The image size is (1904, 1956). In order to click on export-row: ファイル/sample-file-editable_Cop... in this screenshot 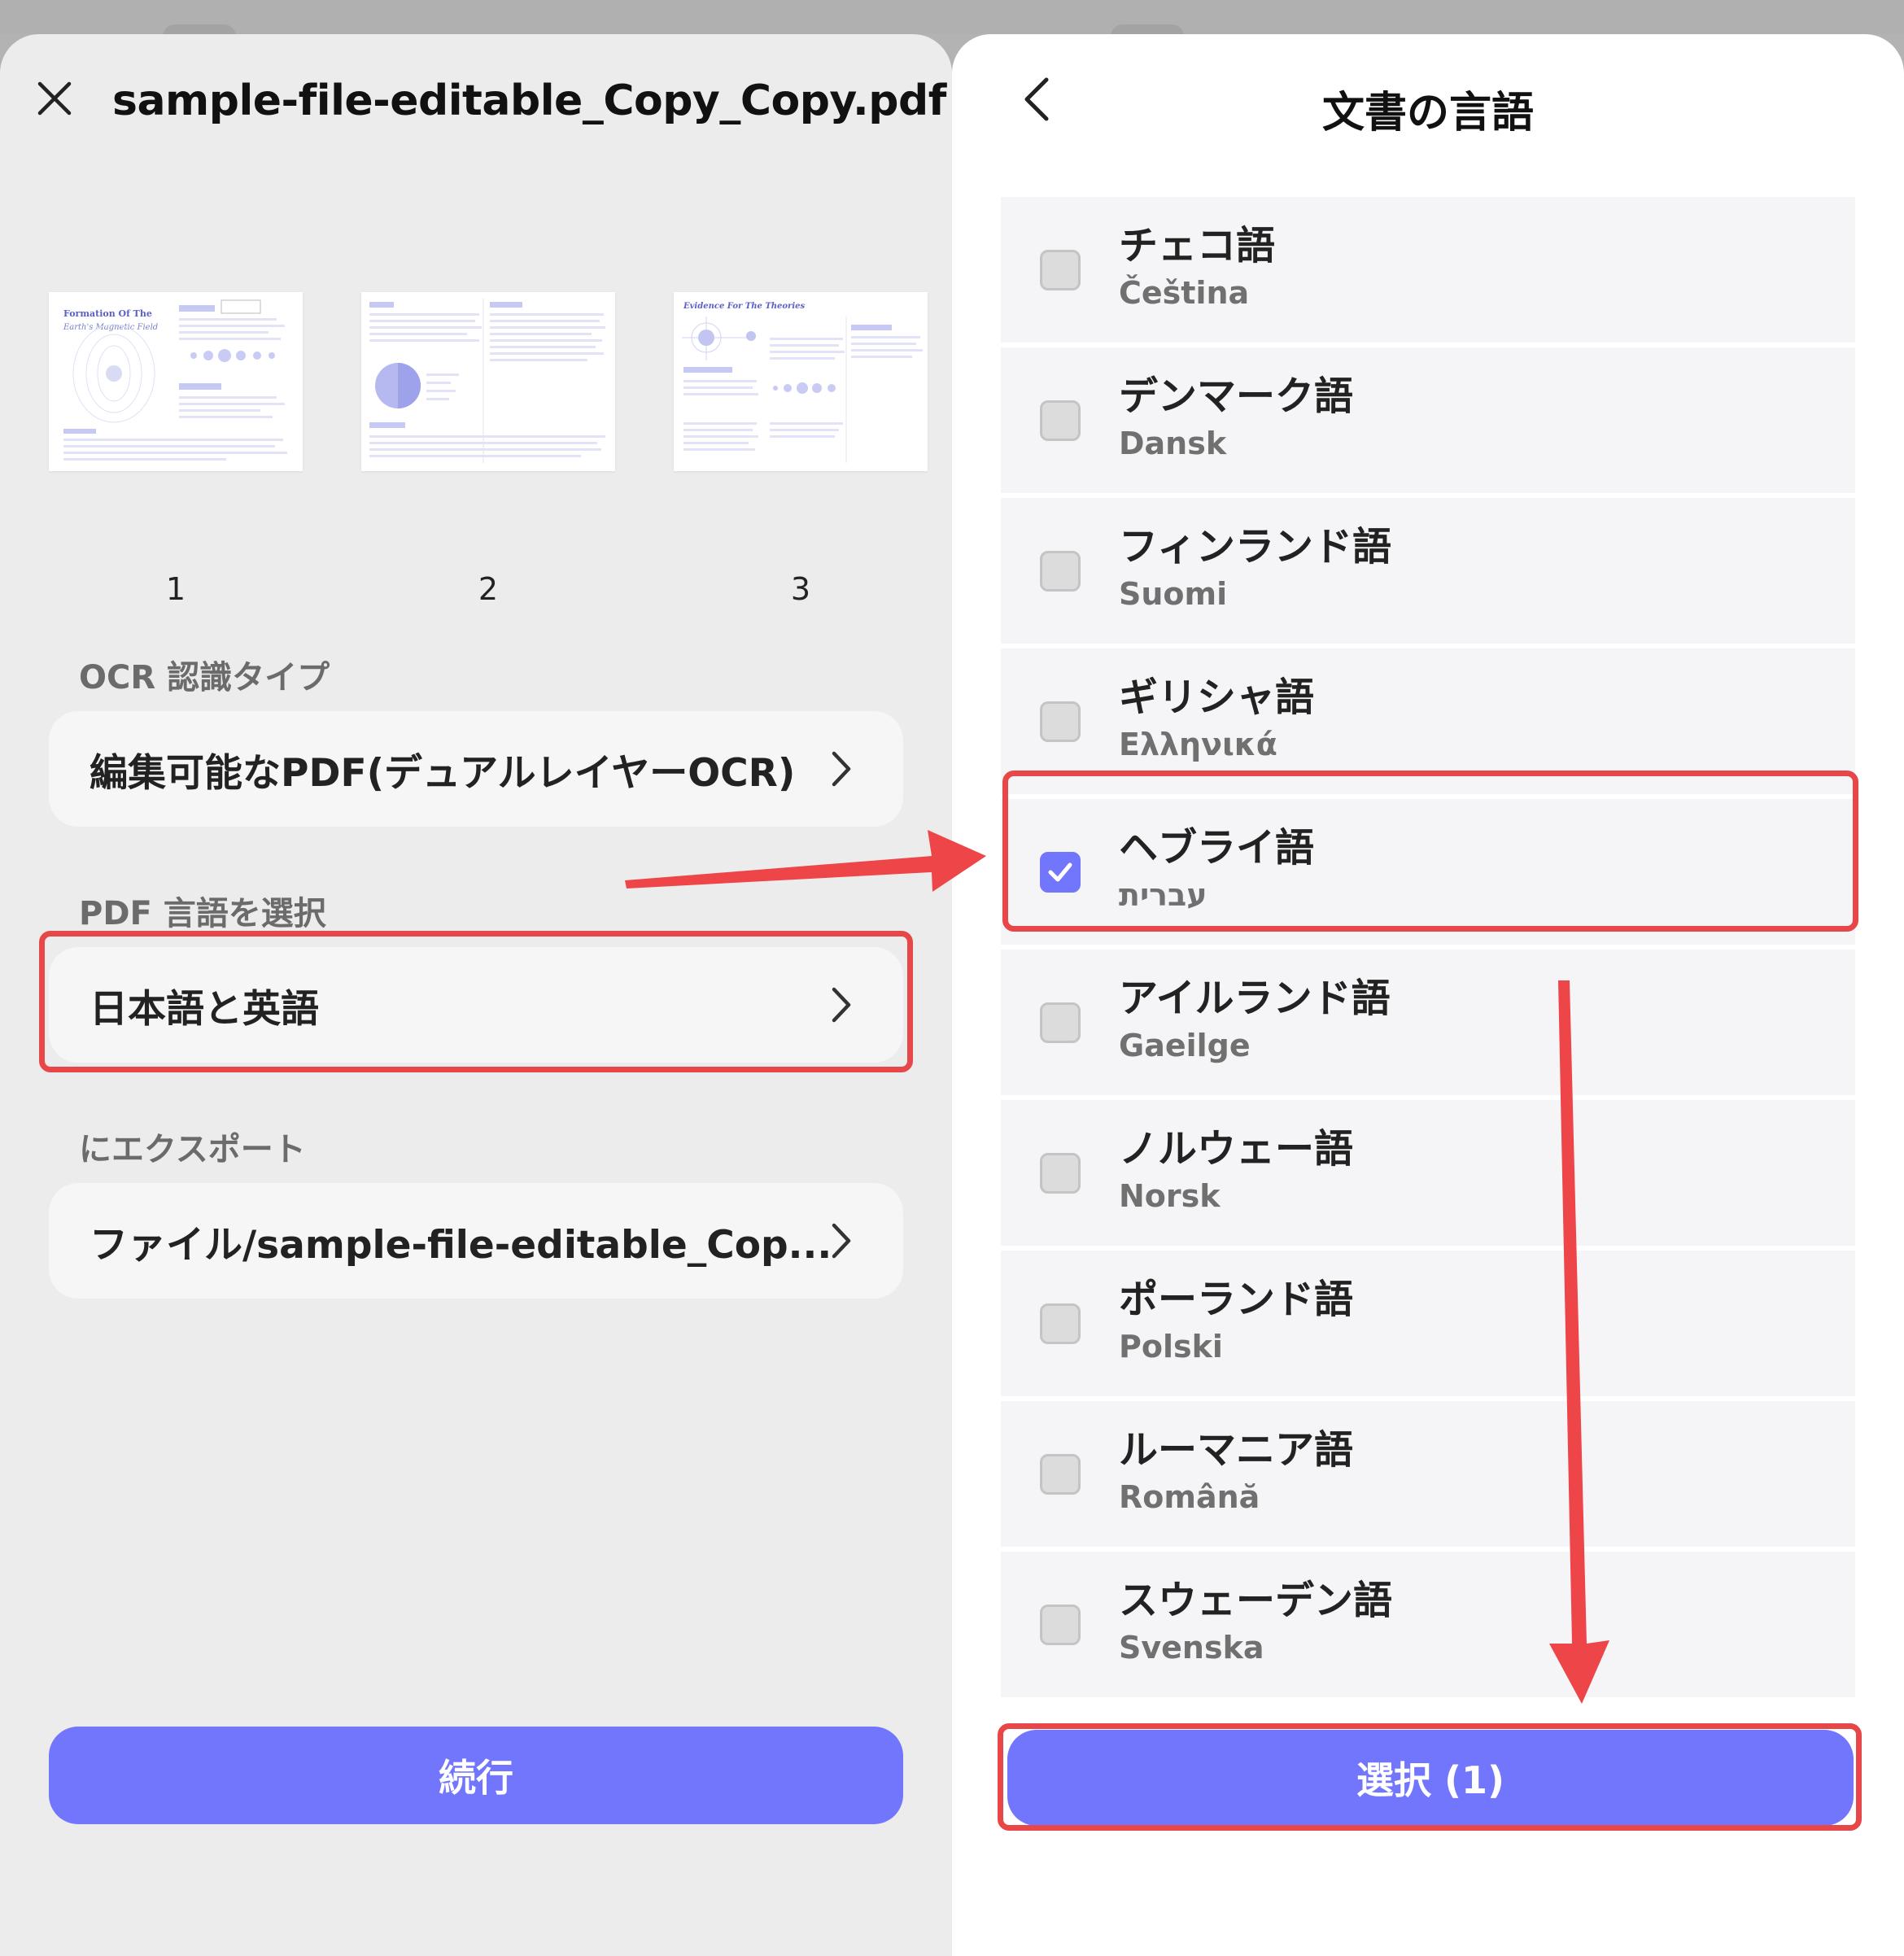, I will do `click(476, 1241)`.